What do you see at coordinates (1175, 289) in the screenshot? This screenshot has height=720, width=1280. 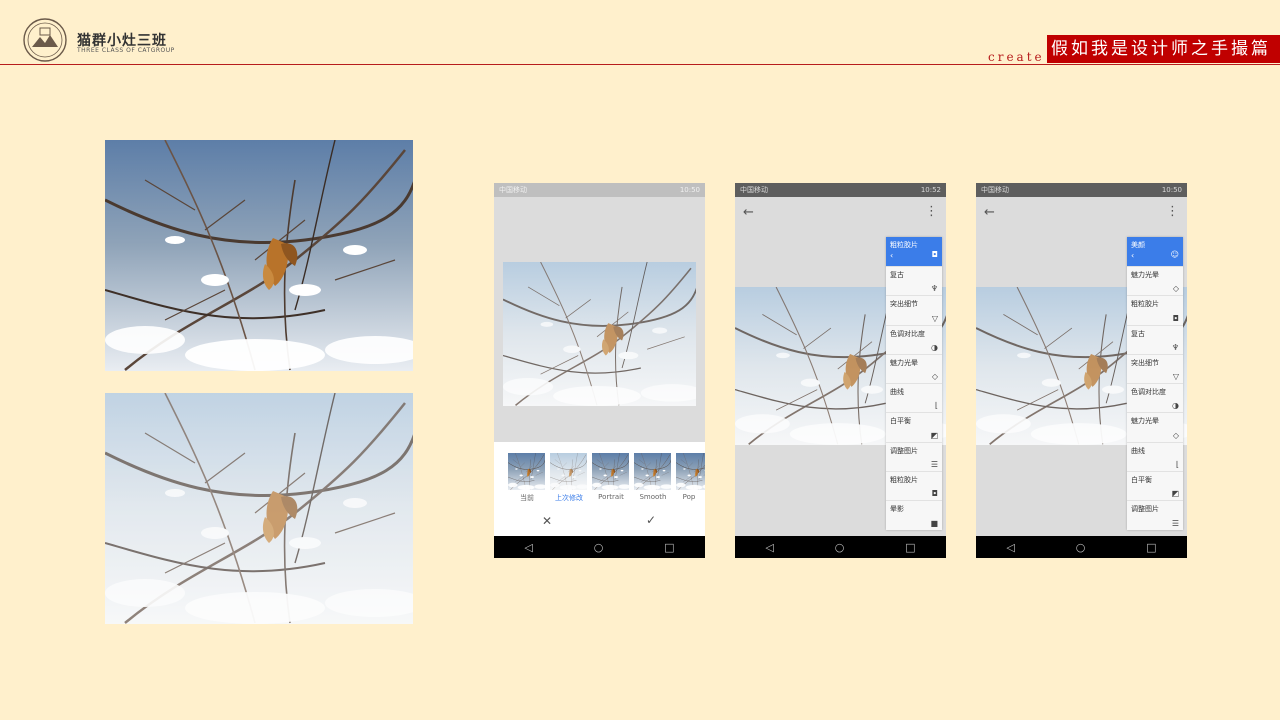 I see `glamour-glow-icon: ◇` at bounding box center [1175, 289].